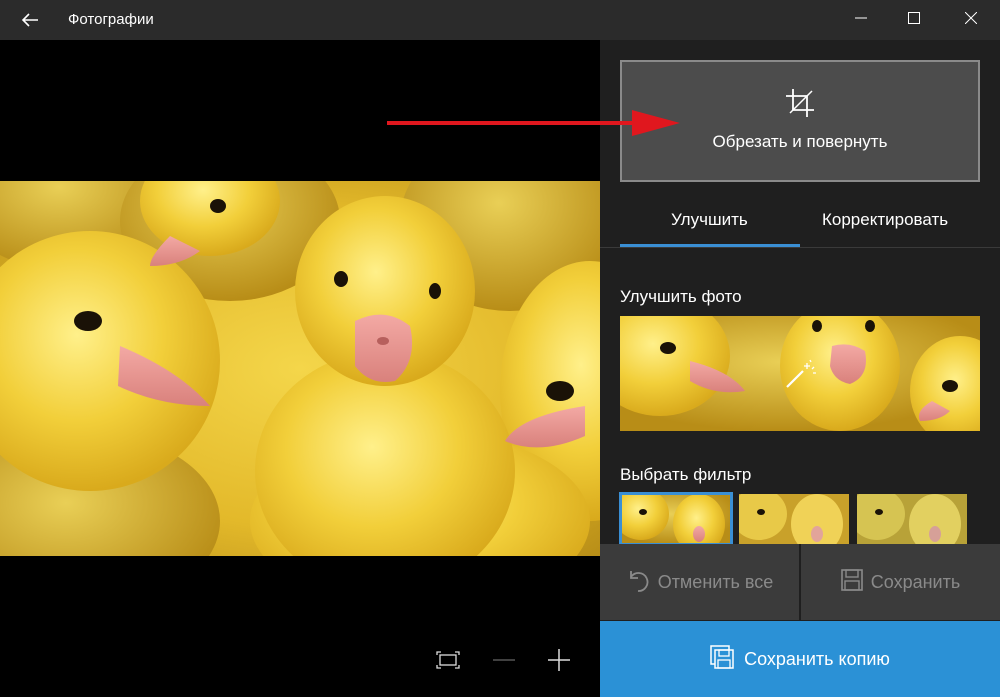 The height and width of the screenshot is (697, 1000). Describe the element at coordinates (800, 377) in the screenshot. I see `magic-wand-icon` at that location.